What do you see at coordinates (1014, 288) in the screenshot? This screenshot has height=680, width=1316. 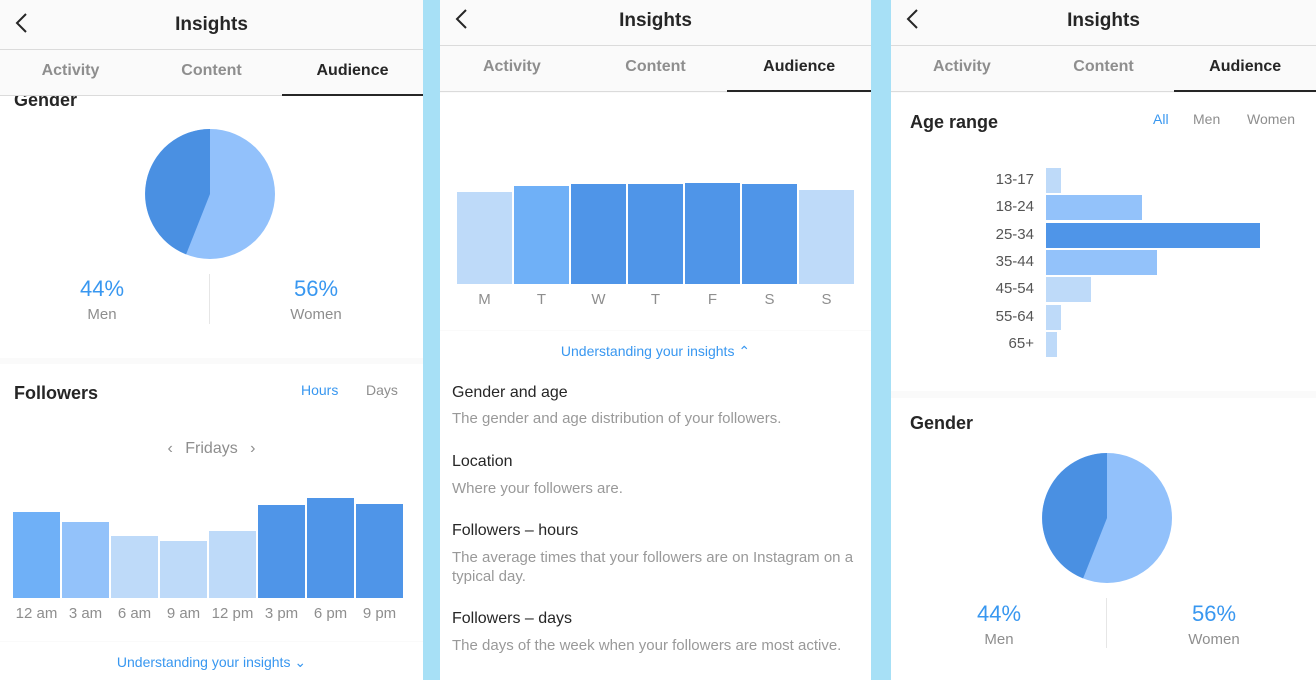 I see `age-tick-label: 45-54` at bounding box center [1014, 288].